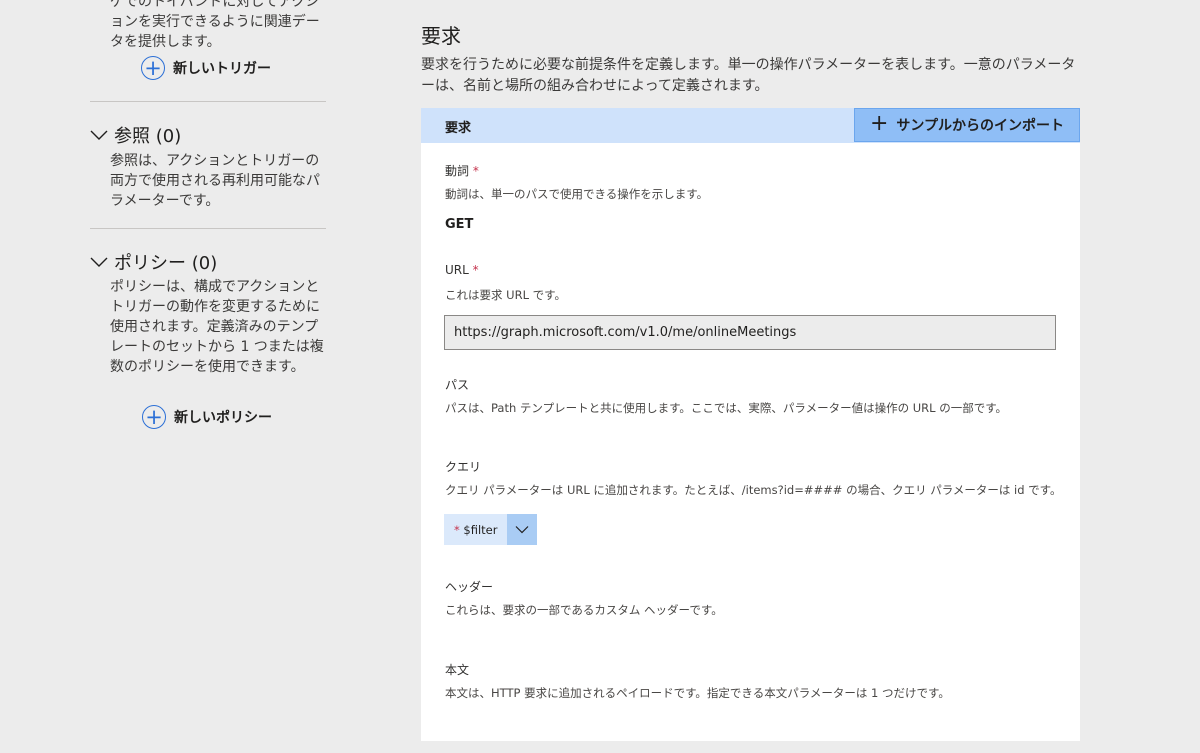 The width and height of the screenshot is (1200, 753). Describe the element at coordinates (215, 181) in the screenshot. I see `references-description: 参照は、アクションとトリガーの両方で使用される再利用可能なパラメーターです。` at that location.